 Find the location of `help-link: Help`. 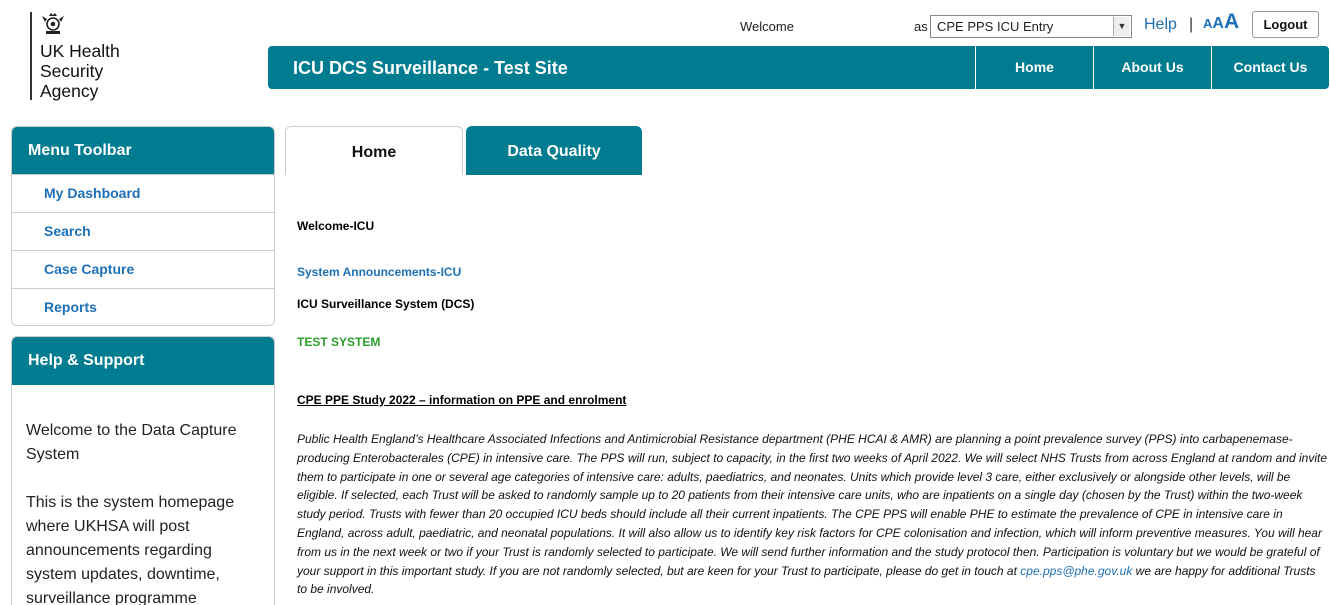

help-link: Help is located at coordinates (1160, 25).